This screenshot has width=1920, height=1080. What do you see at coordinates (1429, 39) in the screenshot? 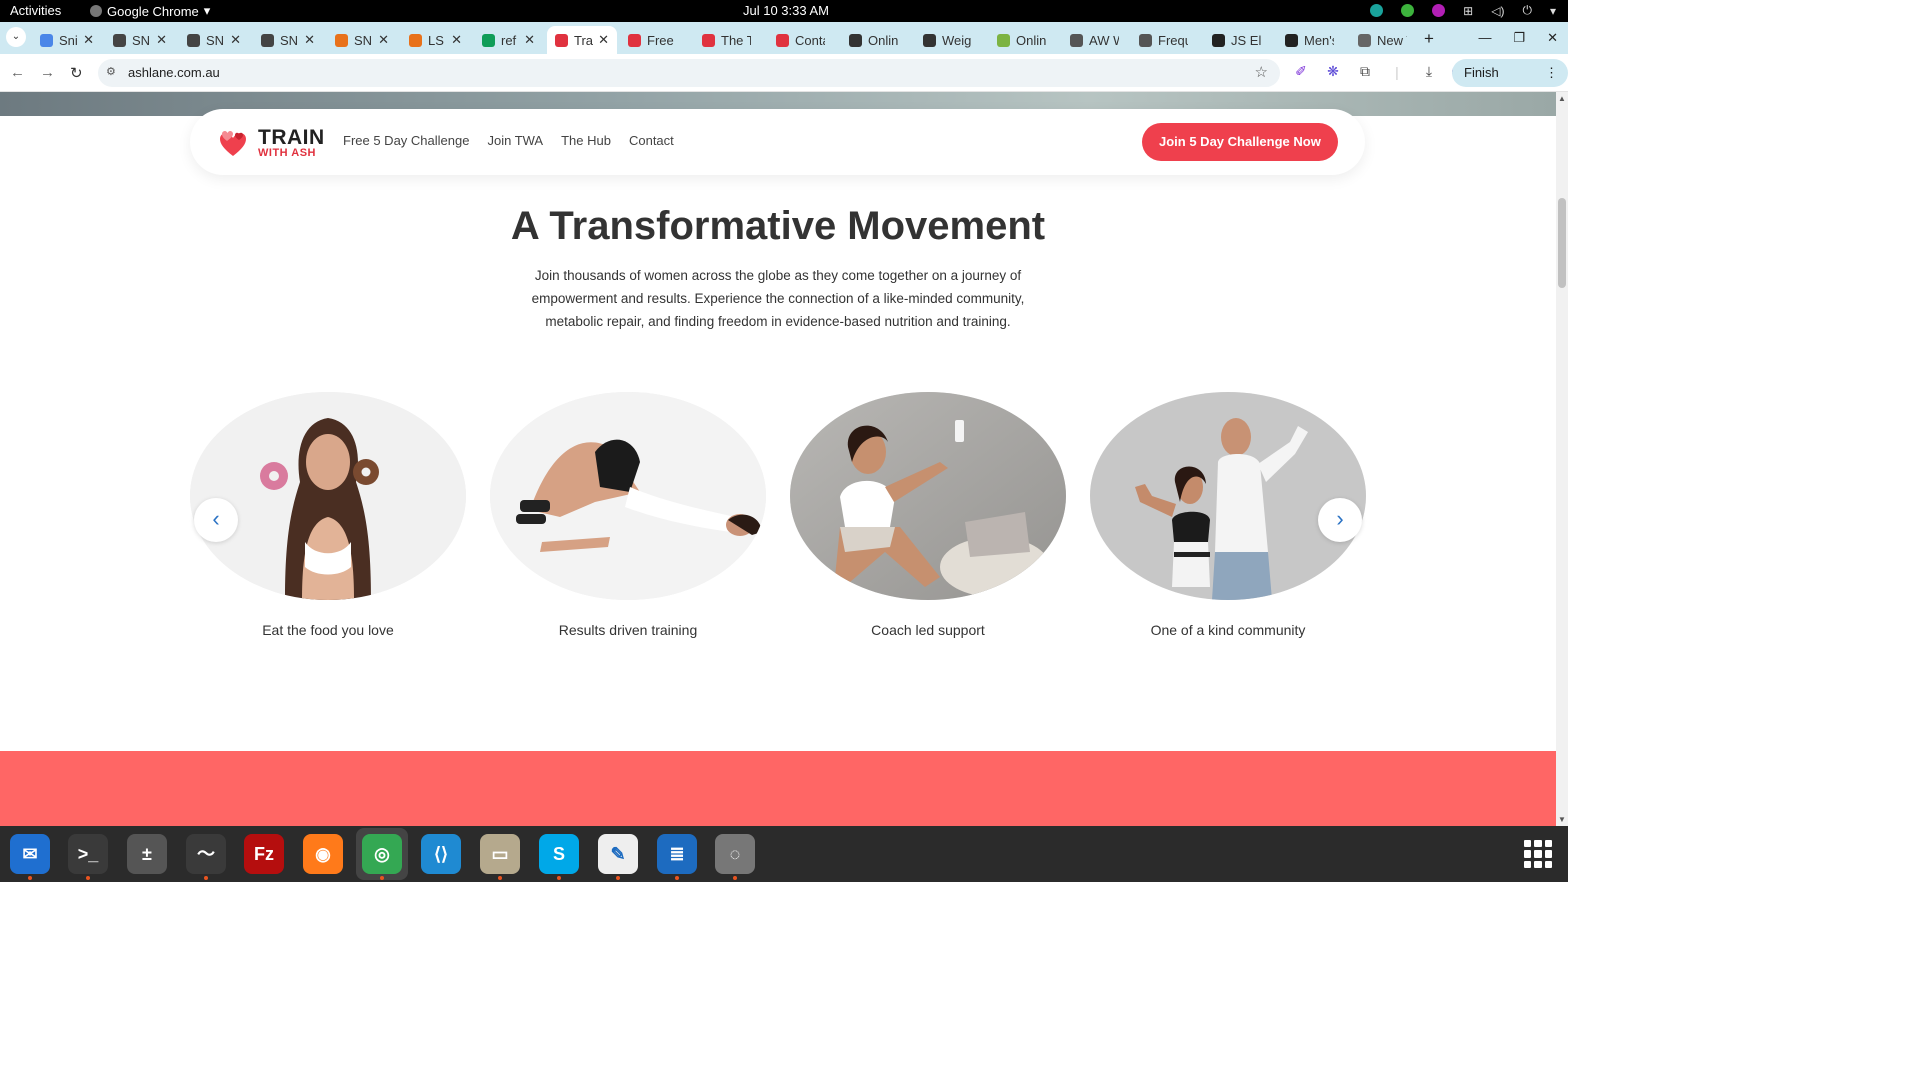
I see `new-tab-button: +` at bounding box center [1429, 39].